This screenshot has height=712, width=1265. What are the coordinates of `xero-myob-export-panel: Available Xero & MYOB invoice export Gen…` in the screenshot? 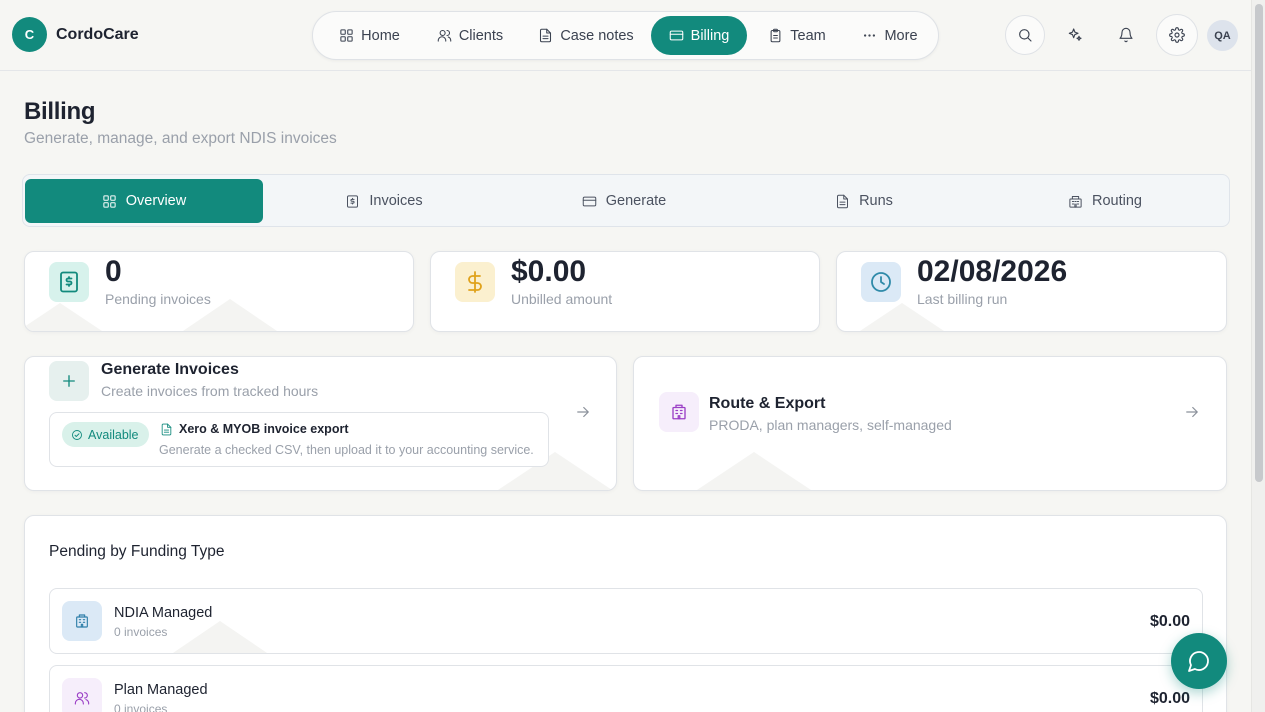 It's located at (299, 439).